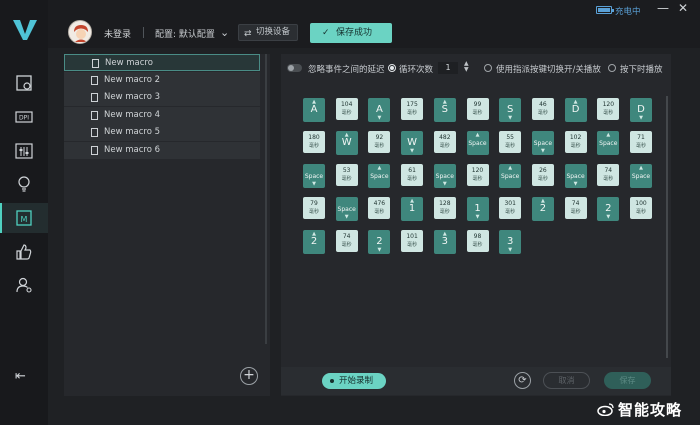 The width and height of the screenshot is (700, 425). What do you see at coordinates (627, 380) in the screenshot?
I see `save-button: 保存` at bounding box center [627, 380].